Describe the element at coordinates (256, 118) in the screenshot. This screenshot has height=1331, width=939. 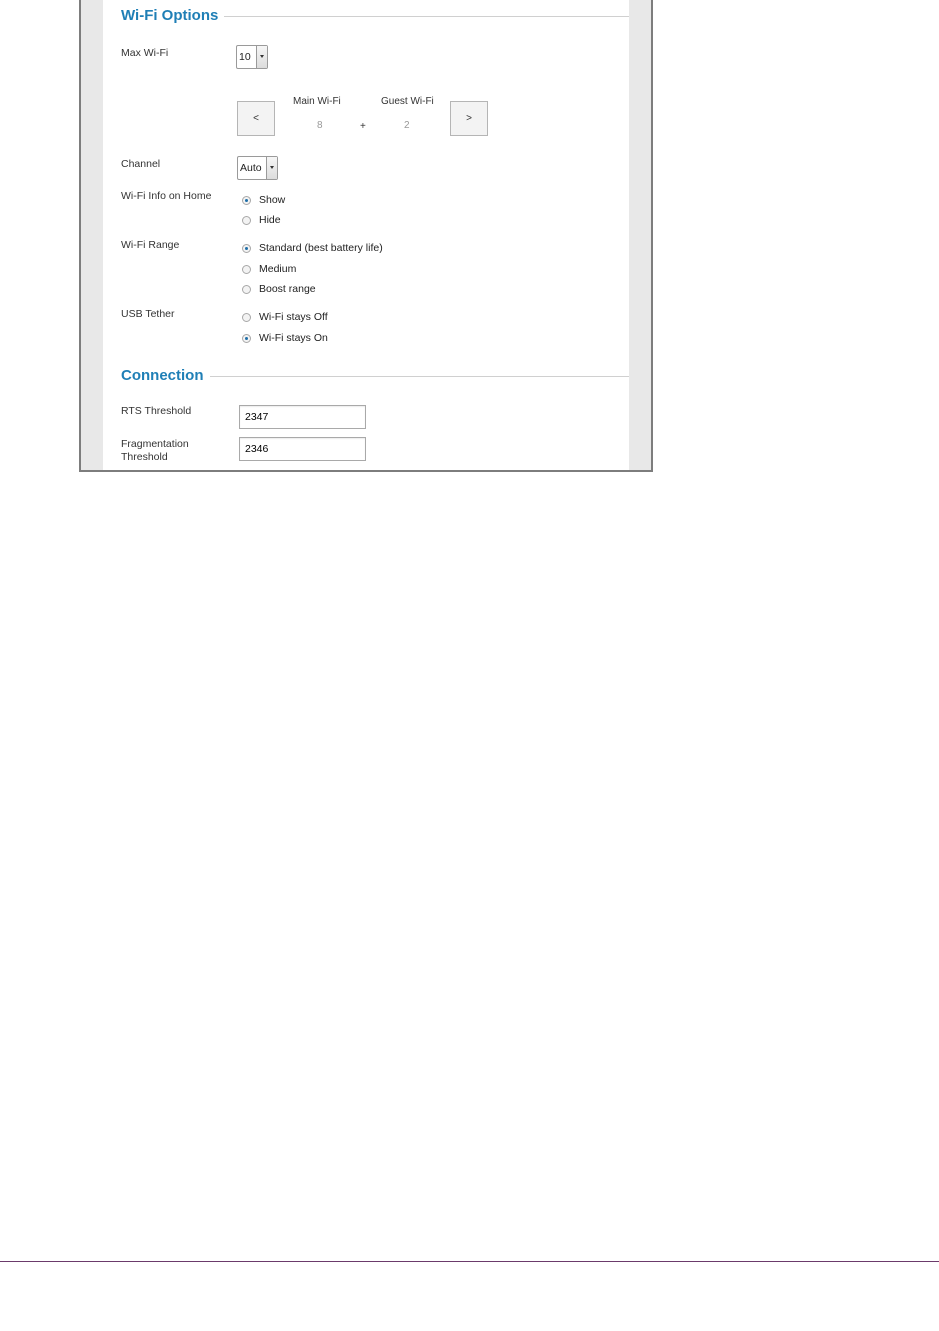
I see `decrease-main-wifi-button: <` at that location.